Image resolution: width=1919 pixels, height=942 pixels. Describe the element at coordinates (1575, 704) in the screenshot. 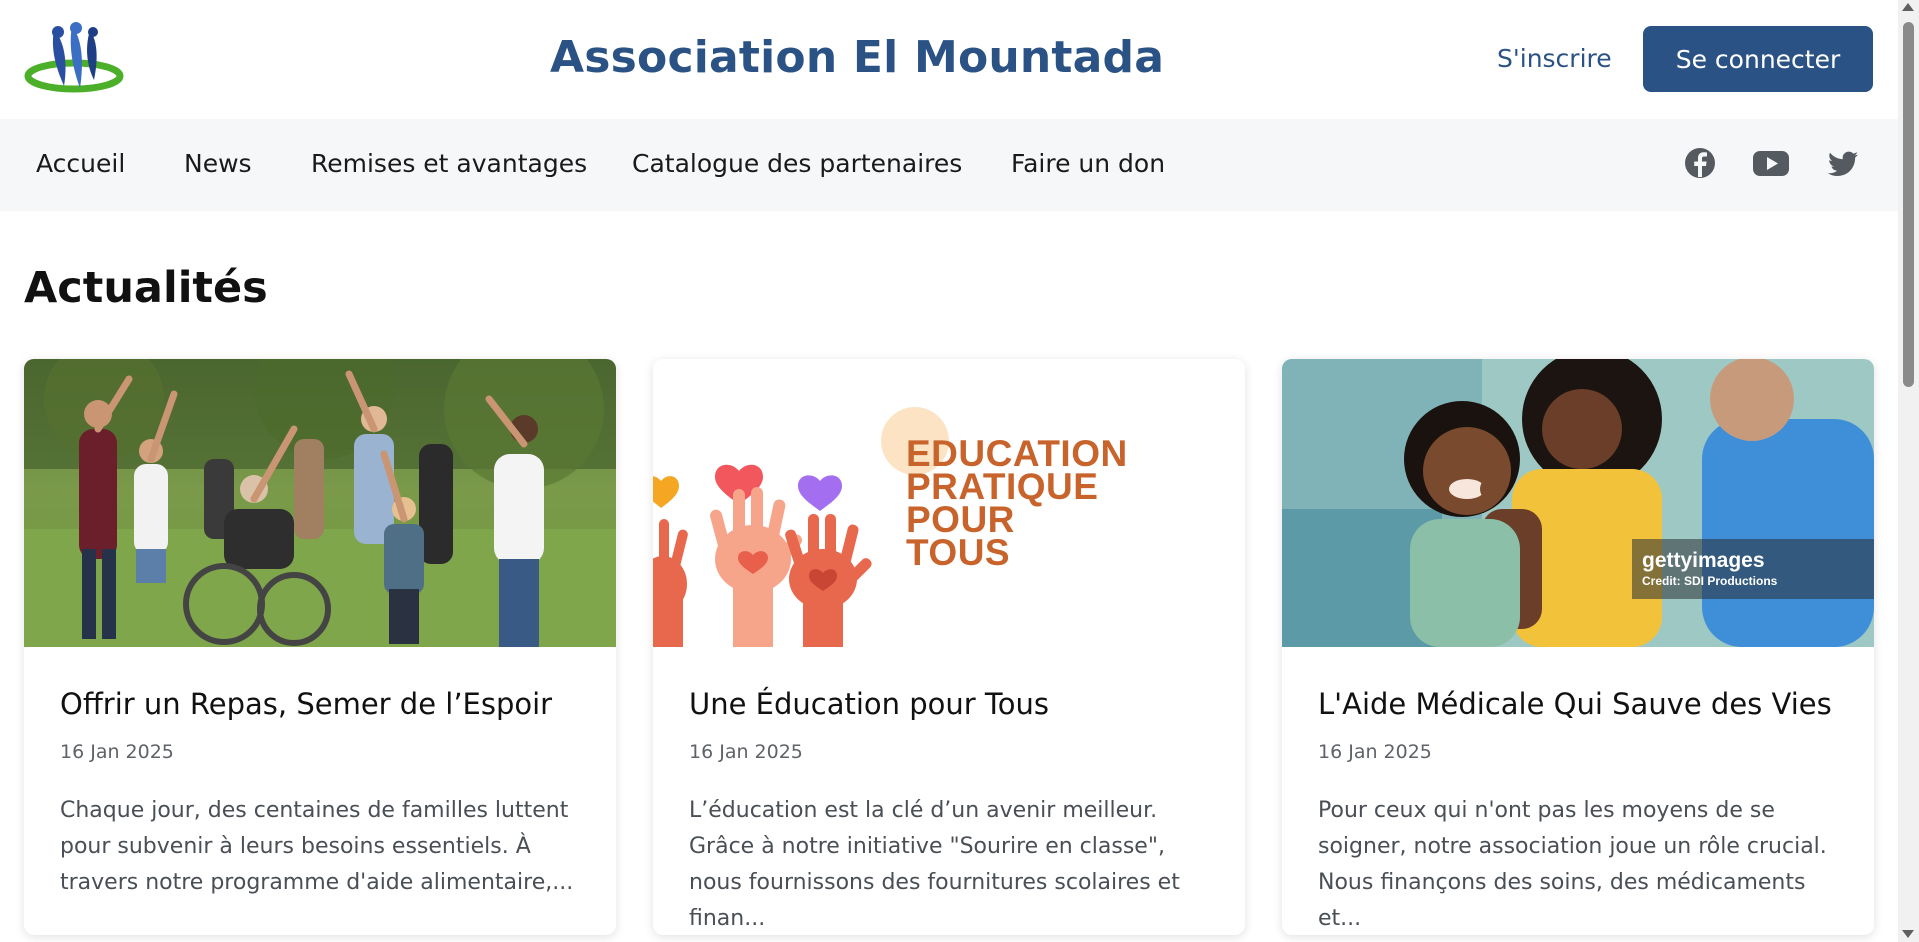

I see `card-title: L'Aide Médicale Qui Sauve des Vies` at that location.